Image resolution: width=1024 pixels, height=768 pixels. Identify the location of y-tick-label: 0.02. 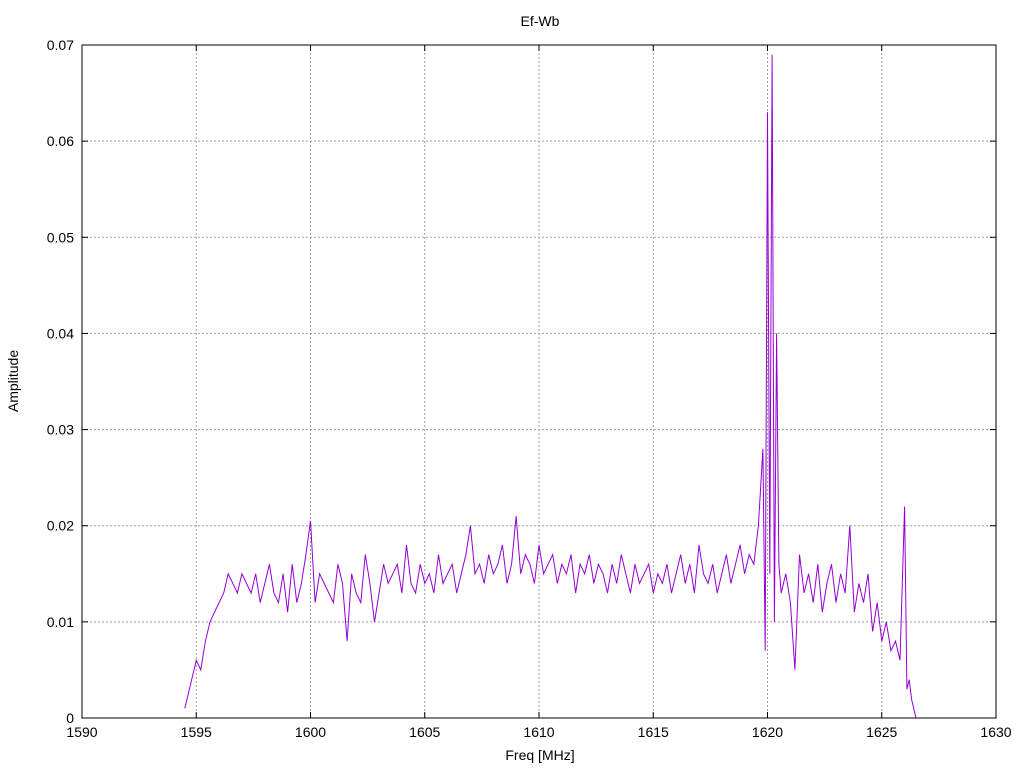
(60, 526).